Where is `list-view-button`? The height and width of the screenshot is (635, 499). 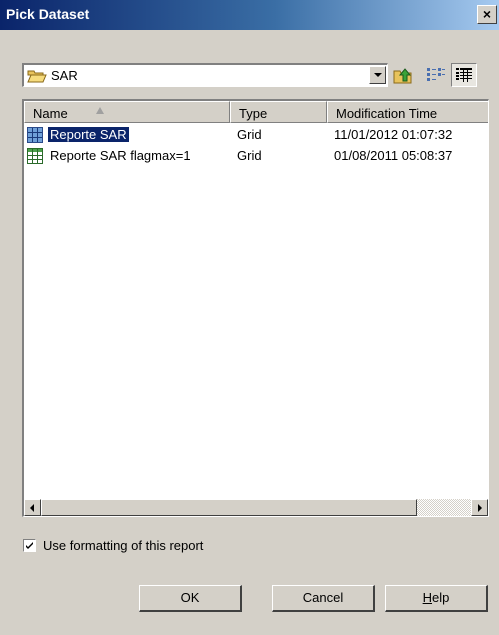 list-view-button is located at coordinates (436, 75).